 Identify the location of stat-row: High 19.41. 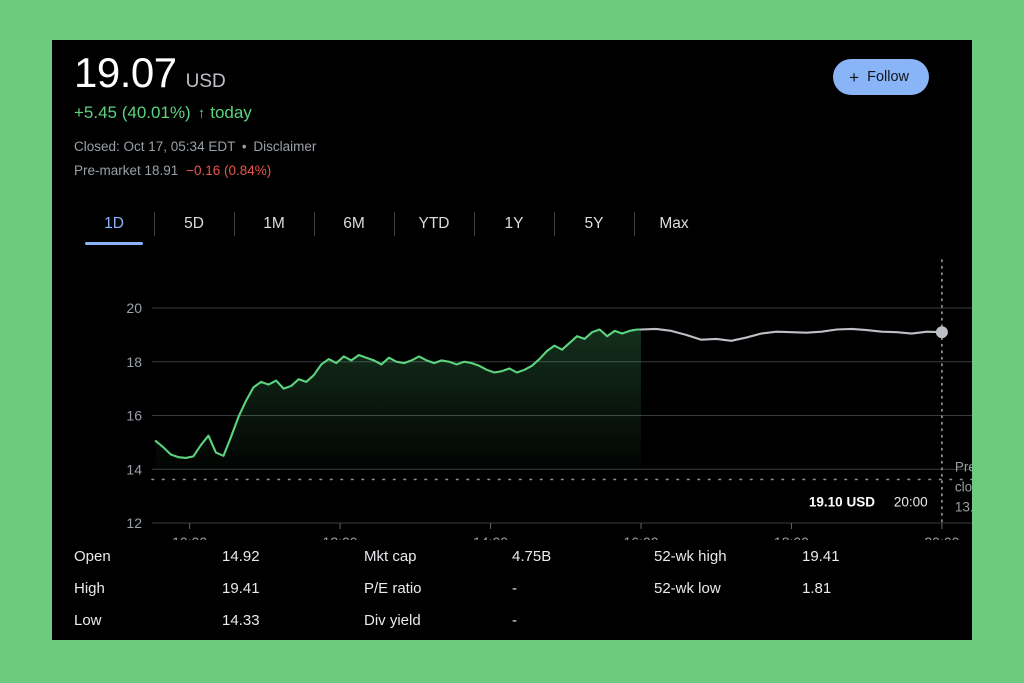
(219, 588).